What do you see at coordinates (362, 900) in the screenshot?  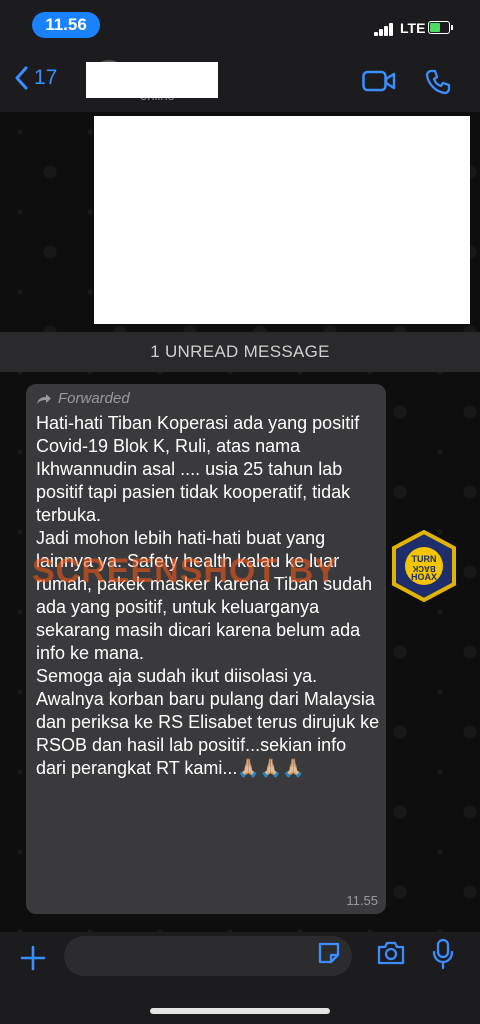 I see `message-timestamp: 11.55` at bounding box center [362, 900].